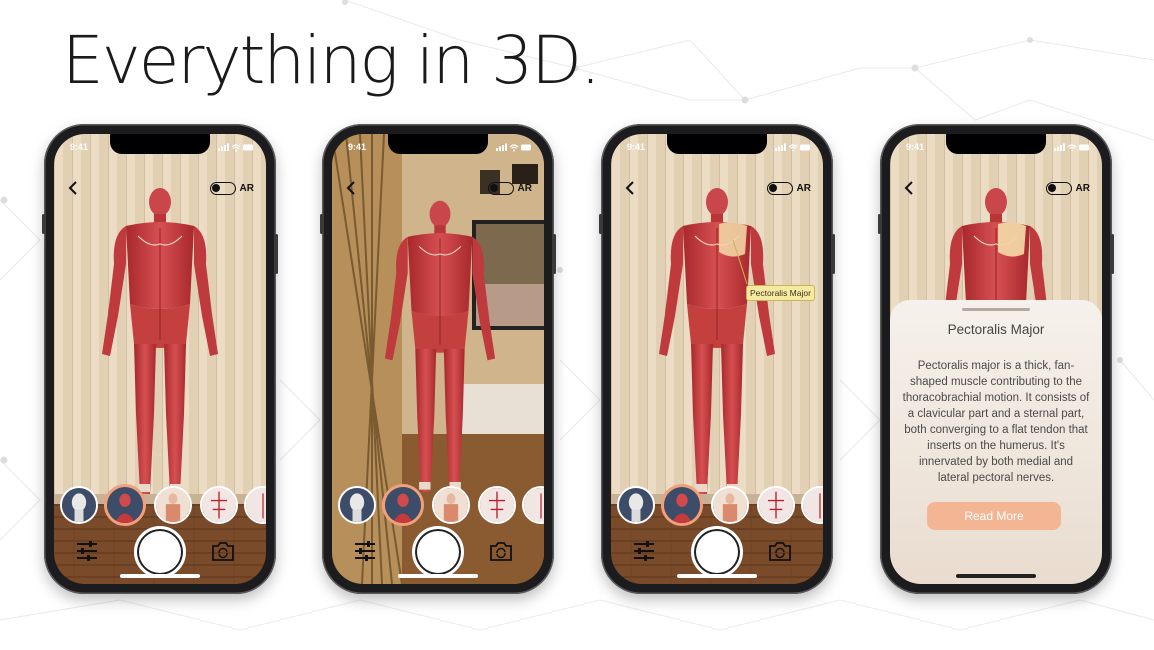  I want to click on sheet-grabber, so click(996, 309).